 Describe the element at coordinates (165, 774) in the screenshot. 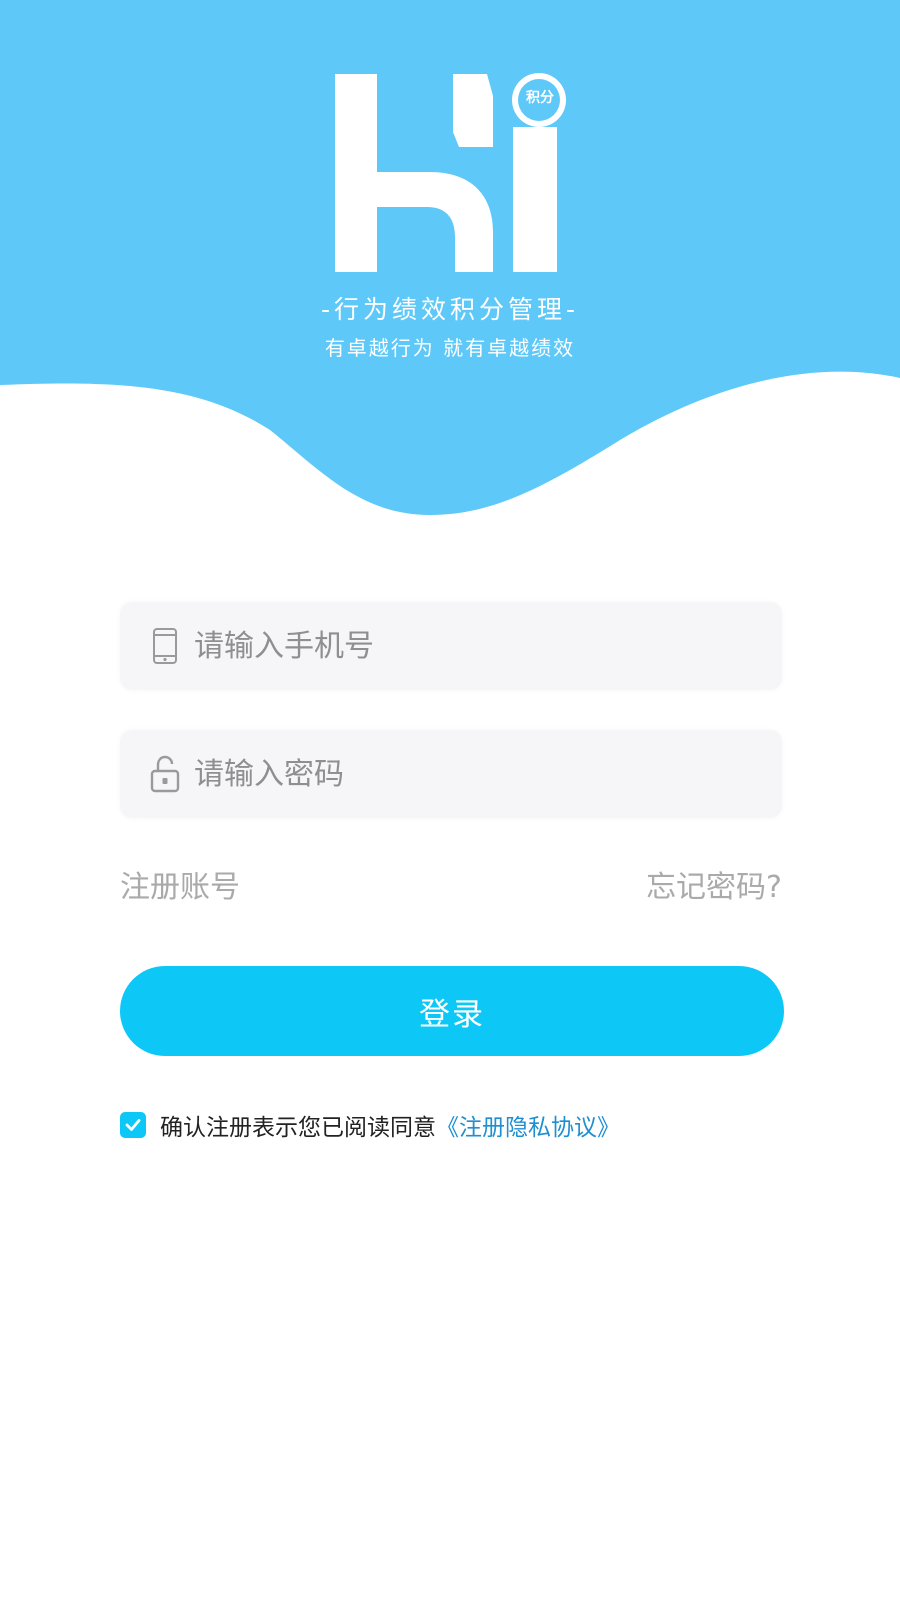

I see `lock-icon` at that location.